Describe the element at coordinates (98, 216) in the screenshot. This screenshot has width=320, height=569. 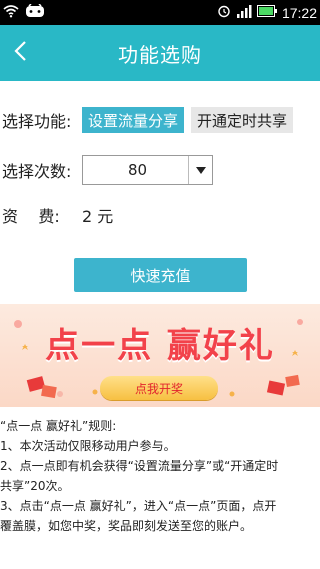
I see `fee-value: 2 元` at that location.